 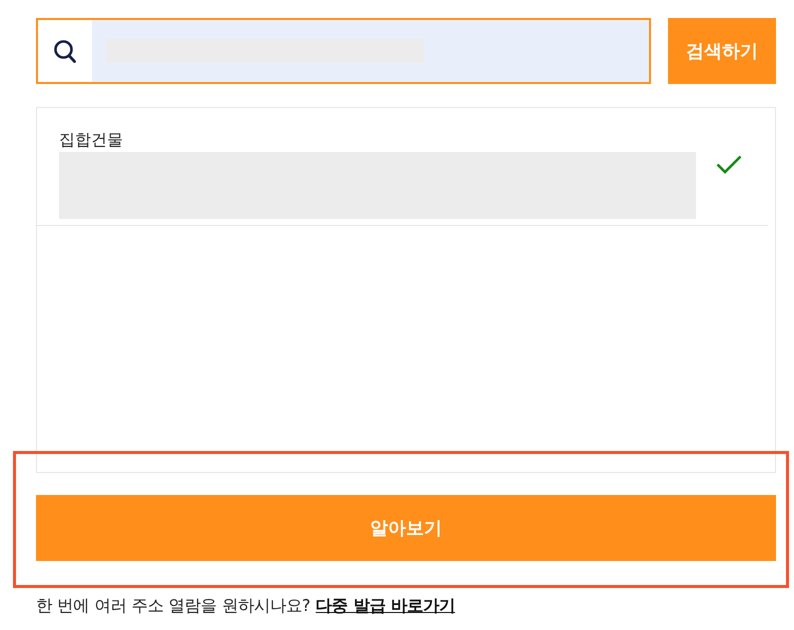 I want to click on check-icon, so click(x=729, y=164).